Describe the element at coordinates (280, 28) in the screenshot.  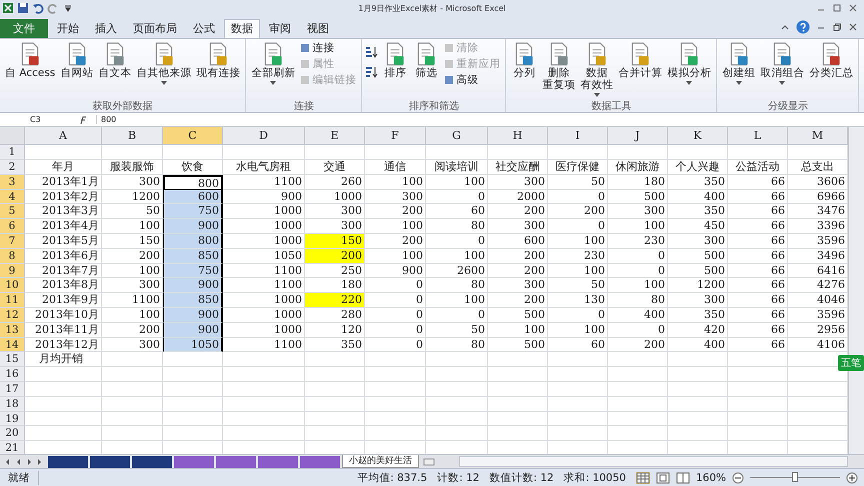
I see `ribbon-tab: 审阅` at that location.